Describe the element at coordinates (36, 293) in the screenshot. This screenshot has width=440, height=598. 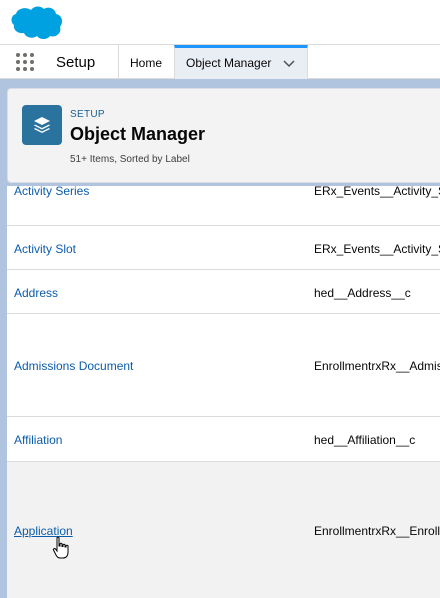
I see `object-label-link: Address` at that location.